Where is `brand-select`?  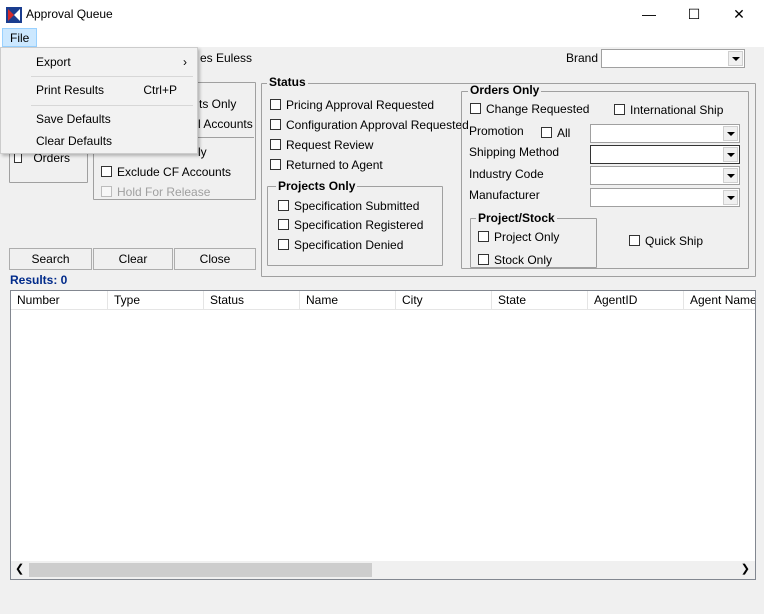
brand-select is located at coordinates (673, 58).